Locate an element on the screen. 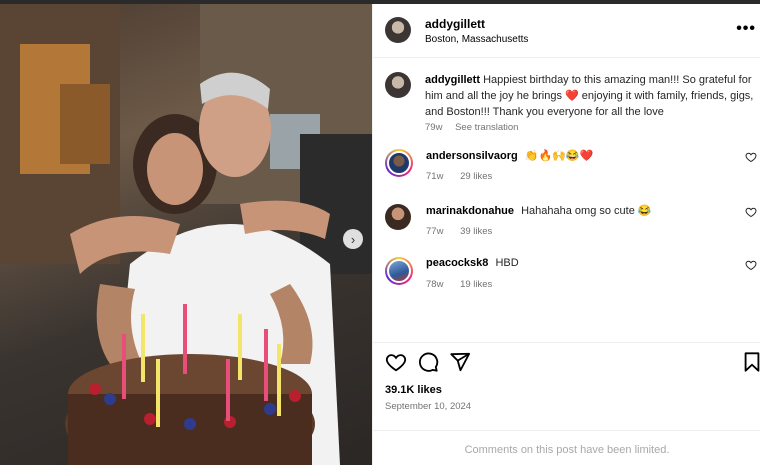 The image size is (760, 465). comment-age: 77w is located at coordinates (435, 231).